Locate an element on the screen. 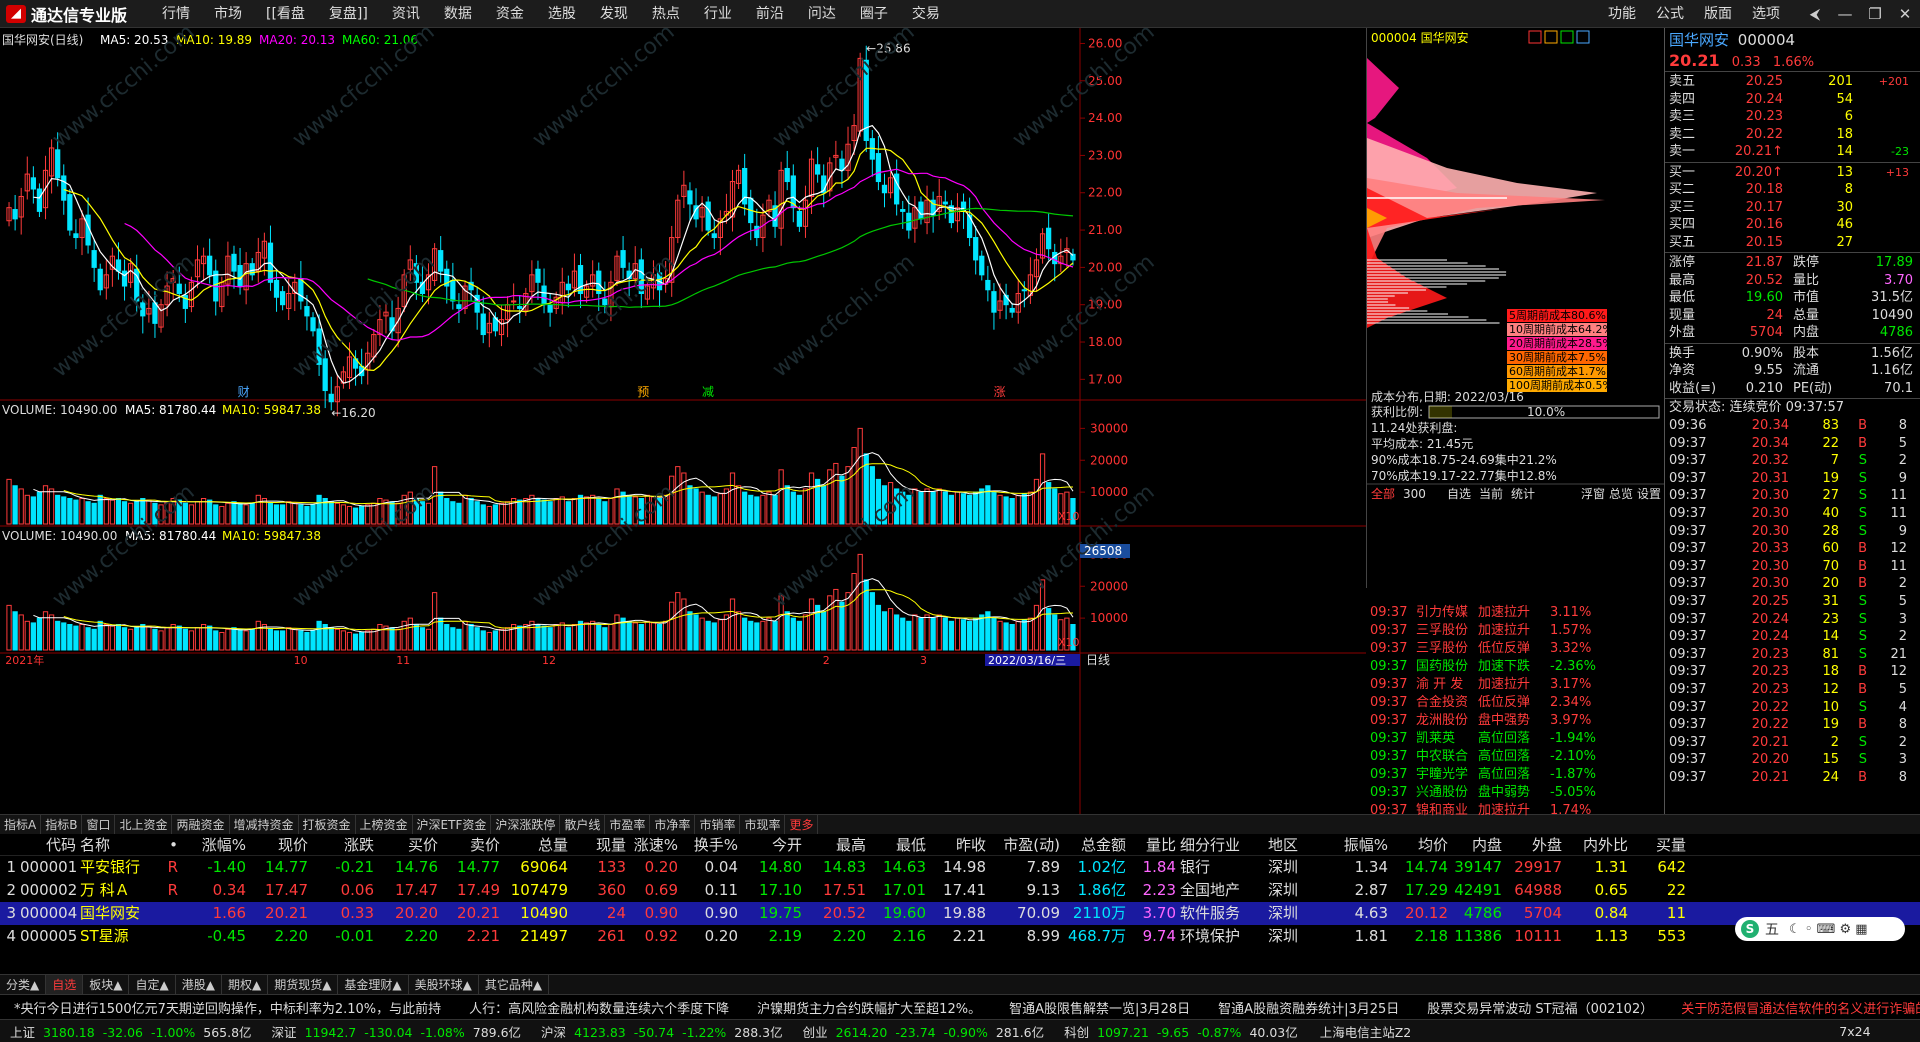  index-quote: 深证 11942.7 -130.04 -1.08% 789.6亿 is located at coordinates (397, 1031).